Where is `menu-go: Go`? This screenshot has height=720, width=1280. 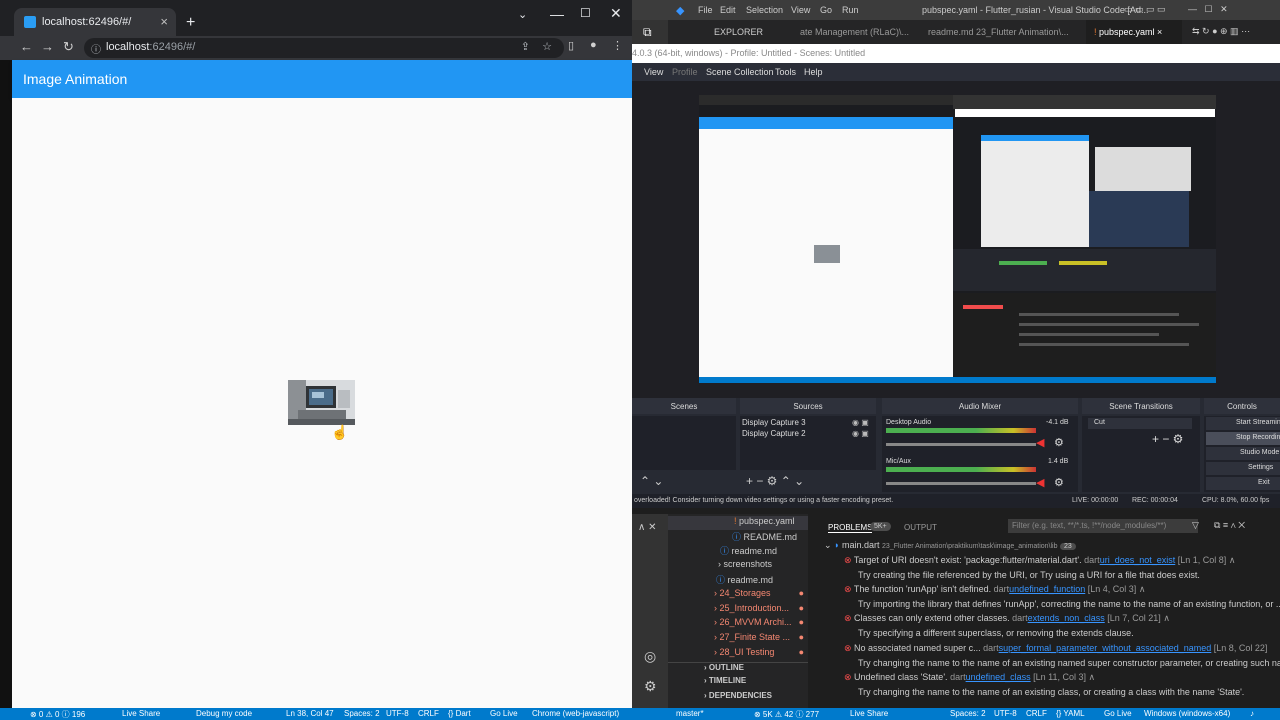
menu-go: Go is located at coordinates (826, 10).